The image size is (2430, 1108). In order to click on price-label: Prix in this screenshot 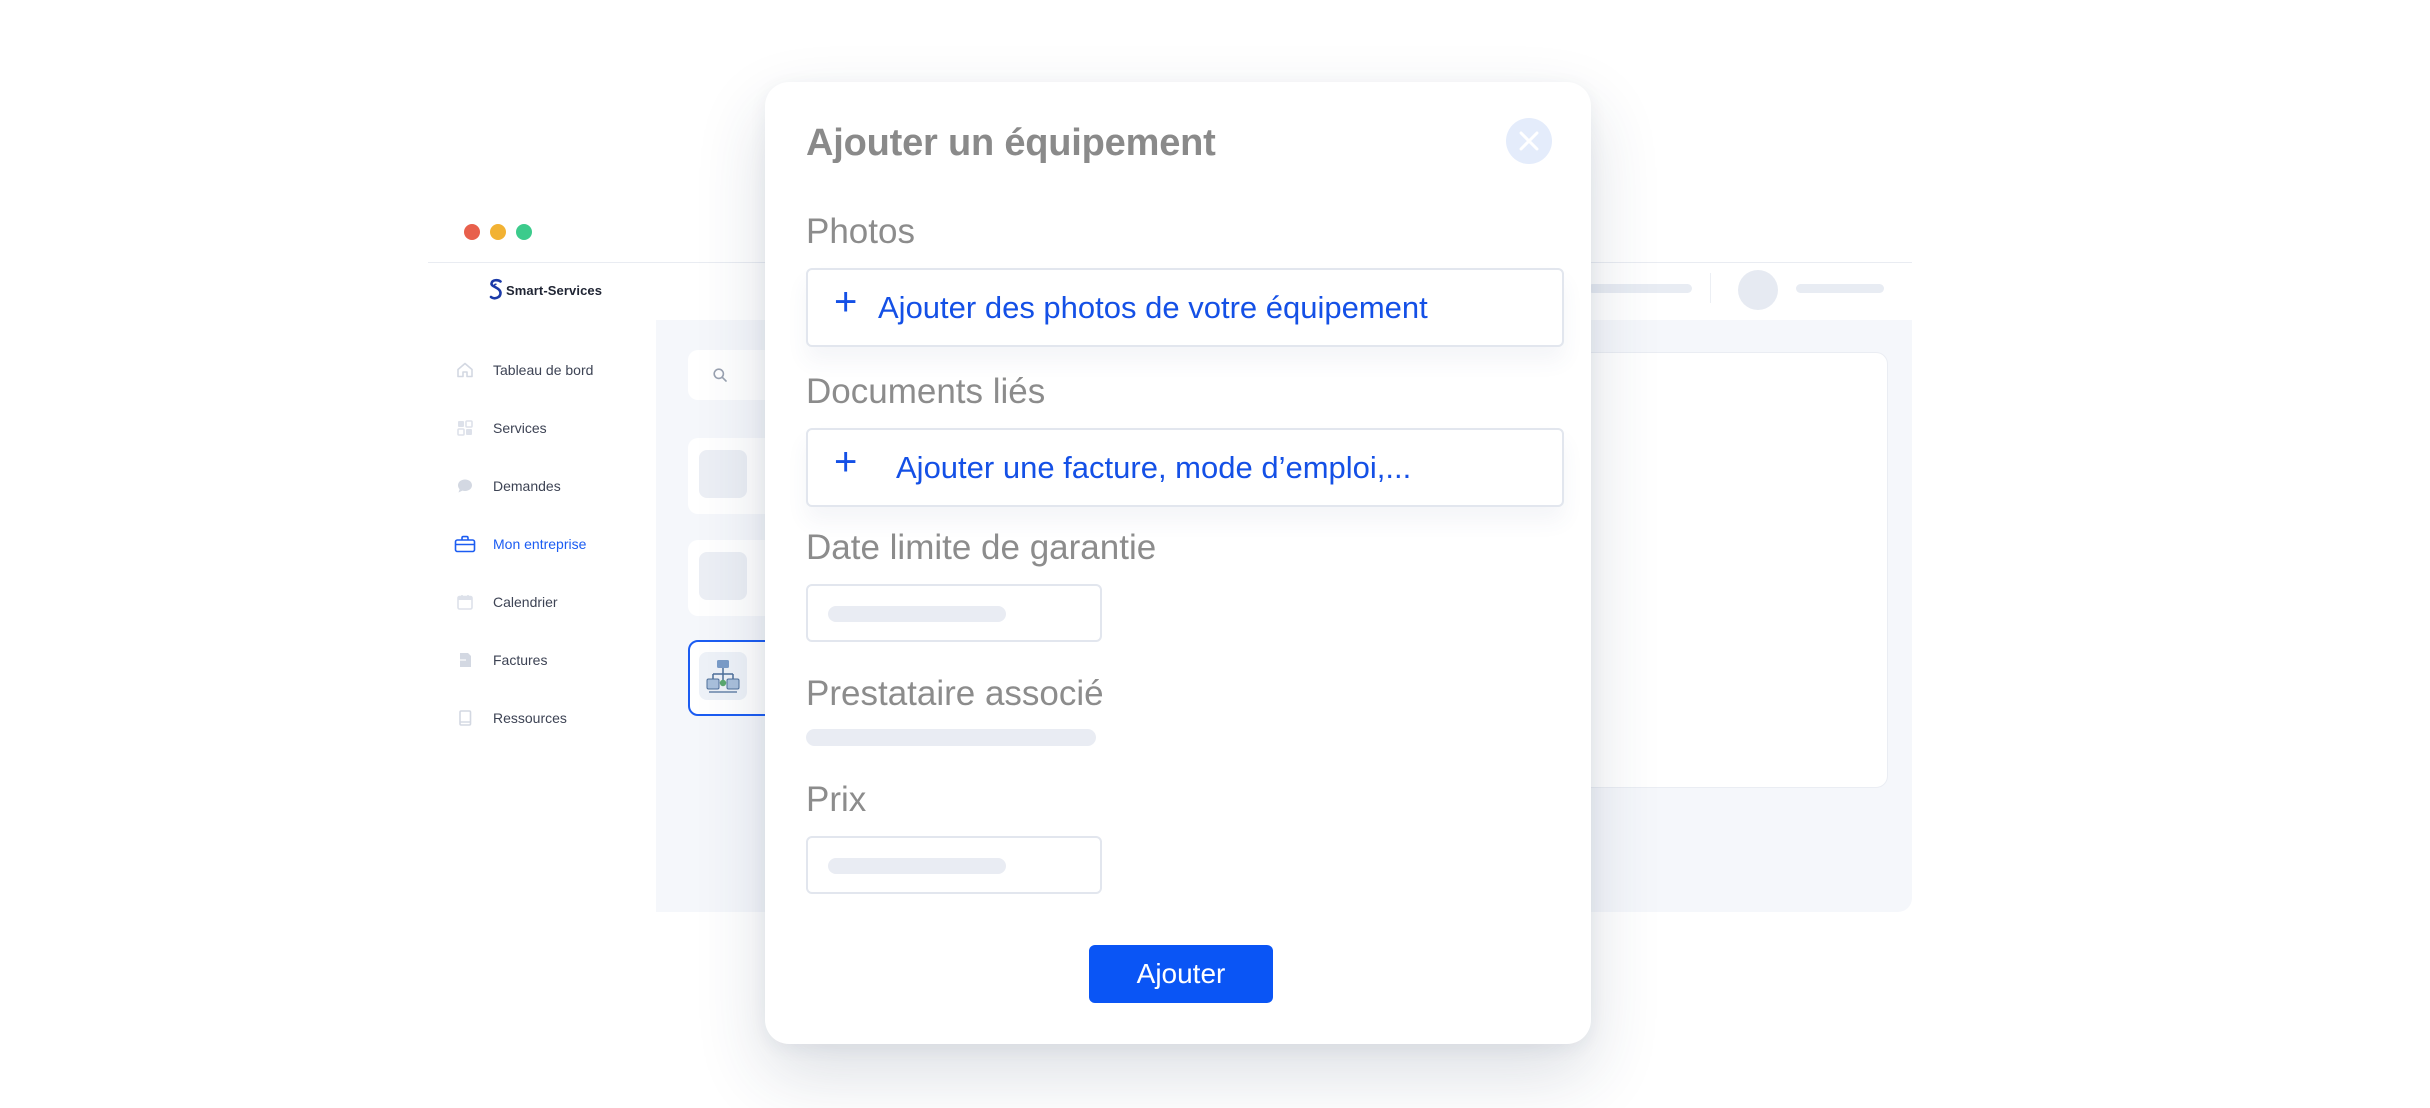, I will do `click(836, 799)`.